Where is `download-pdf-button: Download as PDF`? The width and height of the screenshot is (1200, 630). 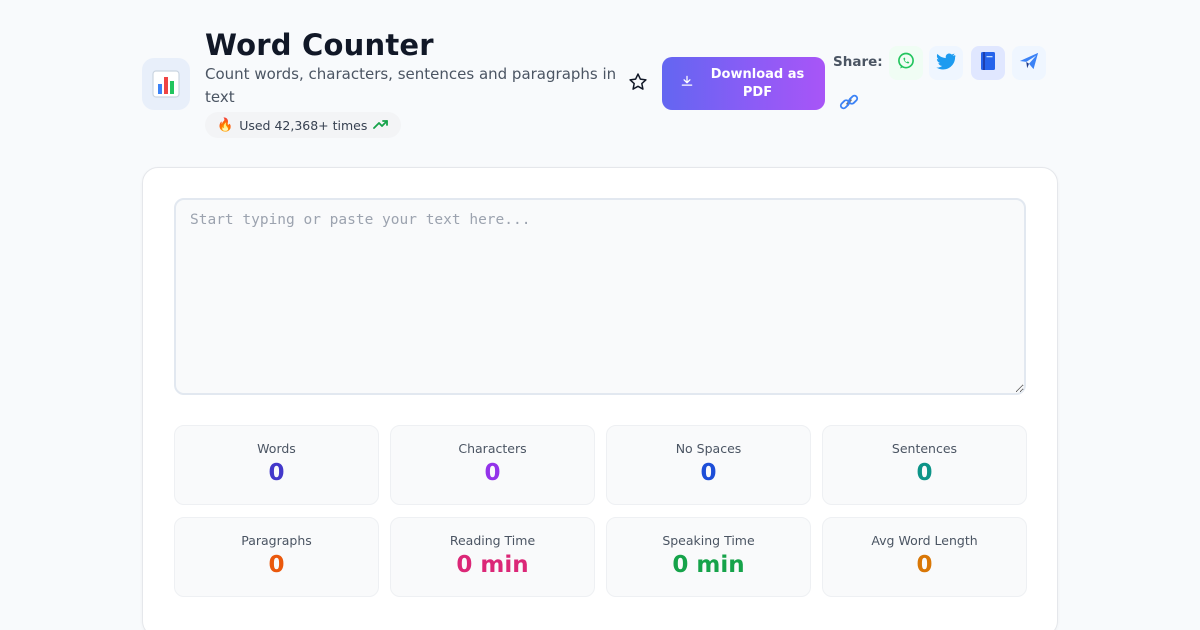
download-pdf-button: Download as PDF is located at coordinates (743, 83).